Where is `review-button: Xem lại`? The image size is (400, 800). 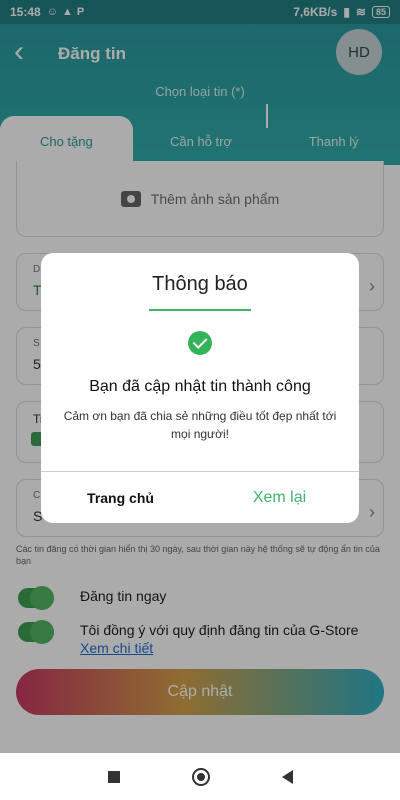 review-button: Xem lại is located at coordinates (279, 497).